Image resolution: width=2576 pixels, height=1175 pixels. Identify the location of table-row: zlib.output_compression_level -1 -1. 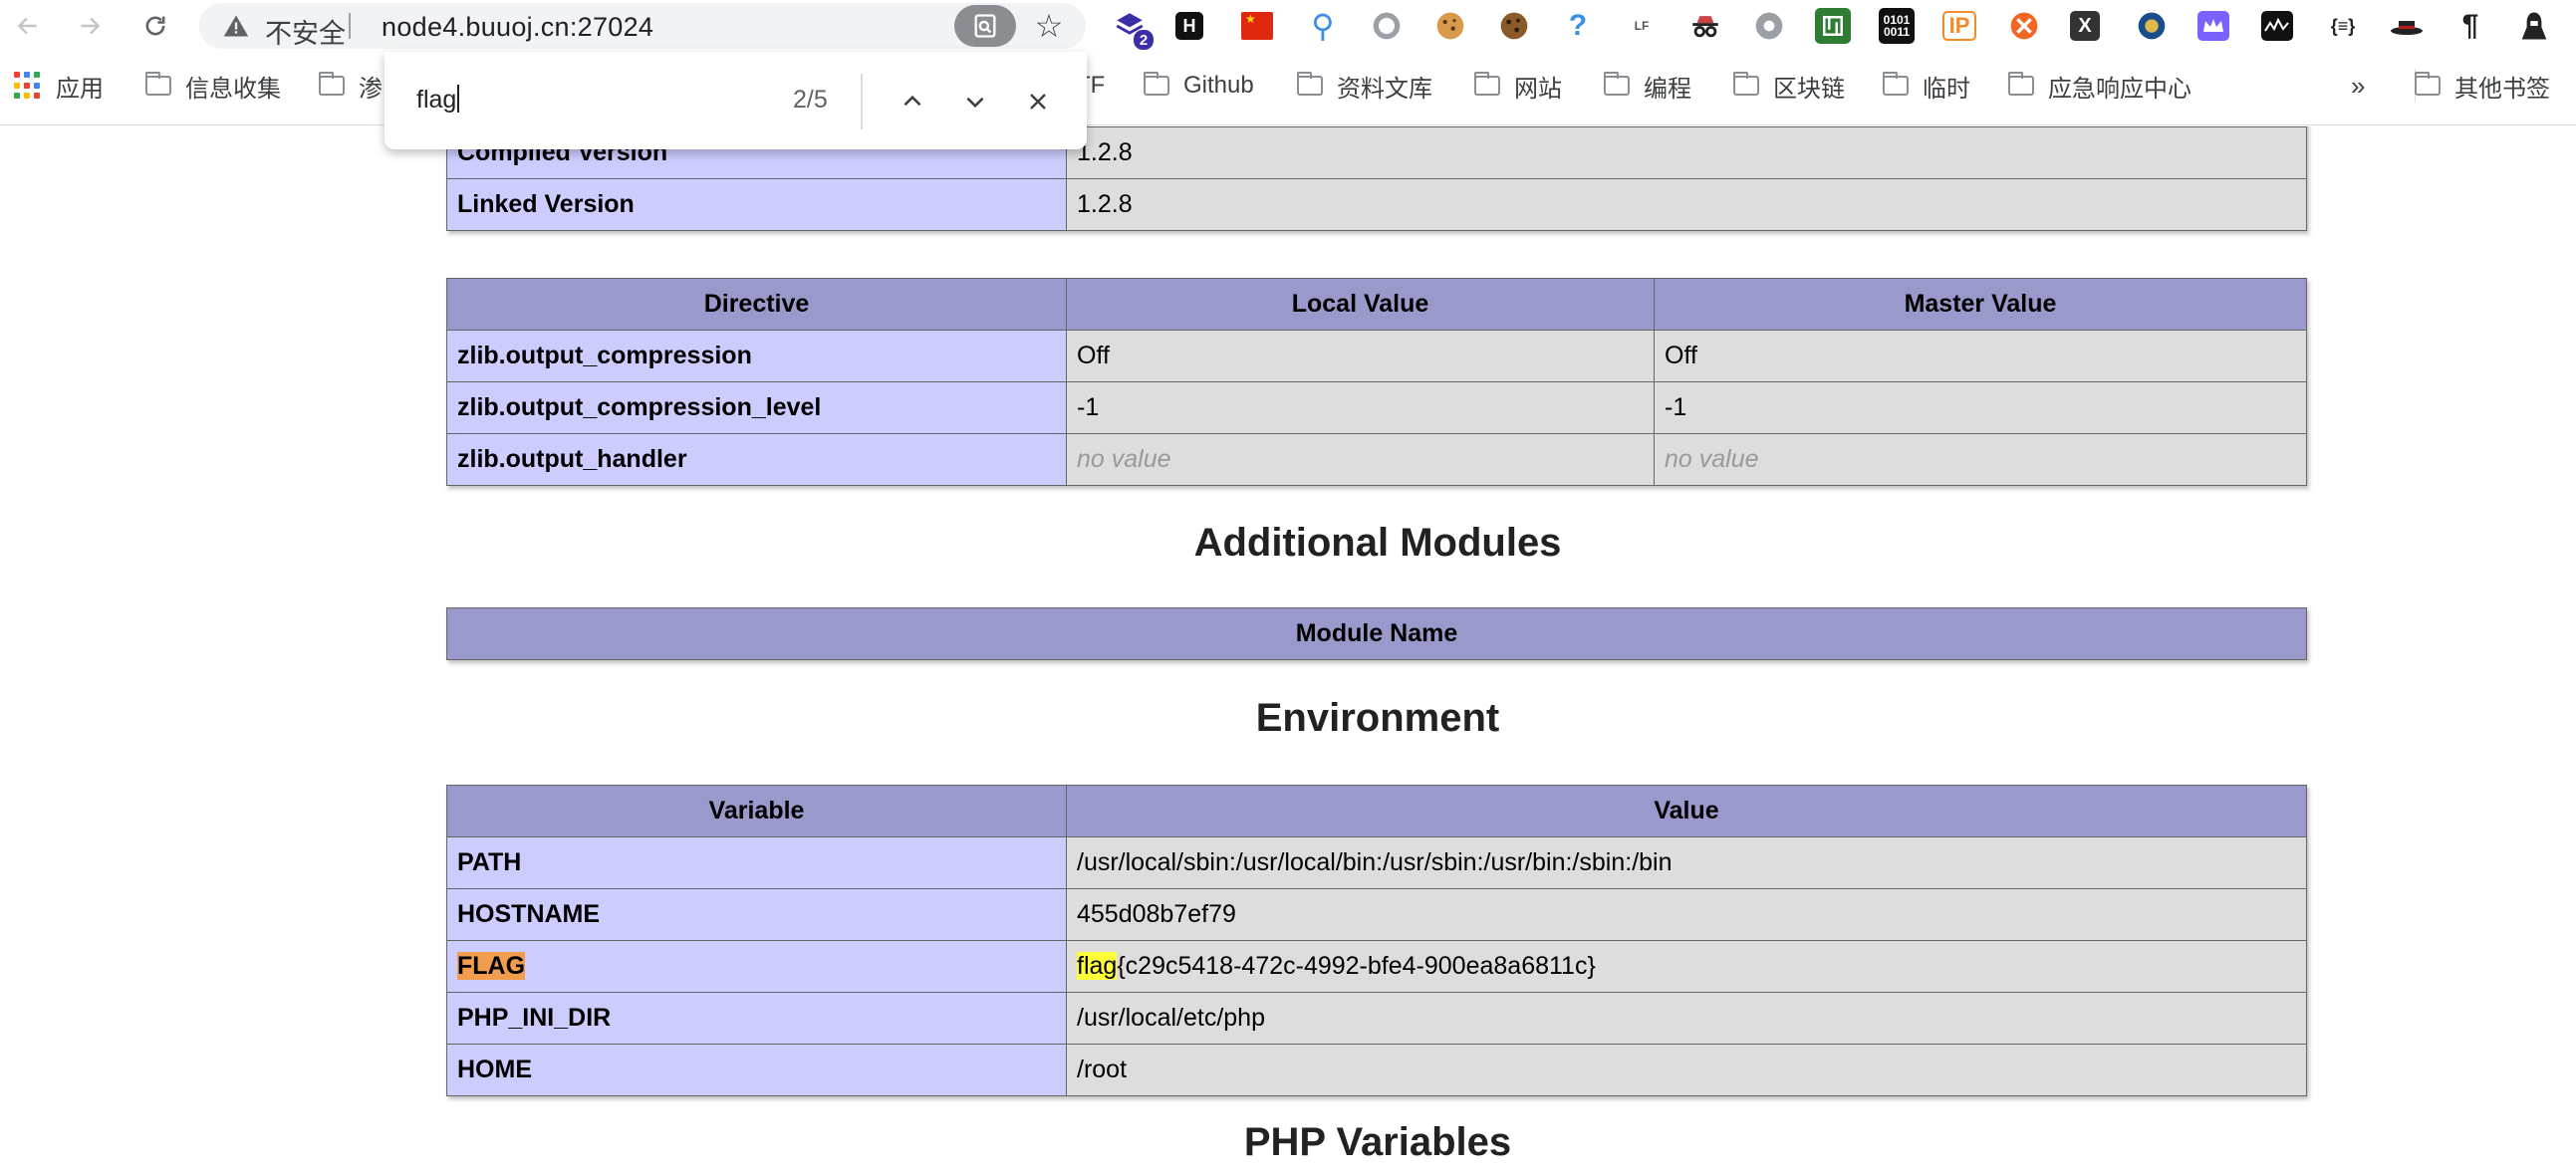
(1376, 407).